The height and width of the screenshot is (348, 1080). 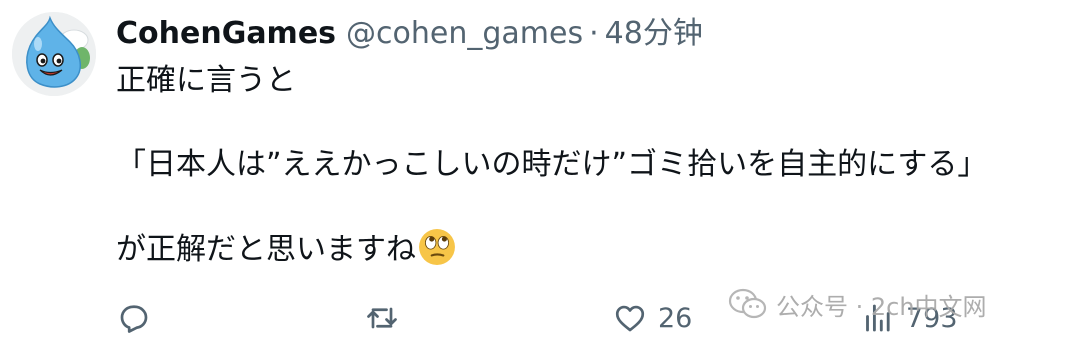 What do you see at coordinates (630, 318) in the screenshot?
I see `heart-icon` at bounding box center [630, 318].